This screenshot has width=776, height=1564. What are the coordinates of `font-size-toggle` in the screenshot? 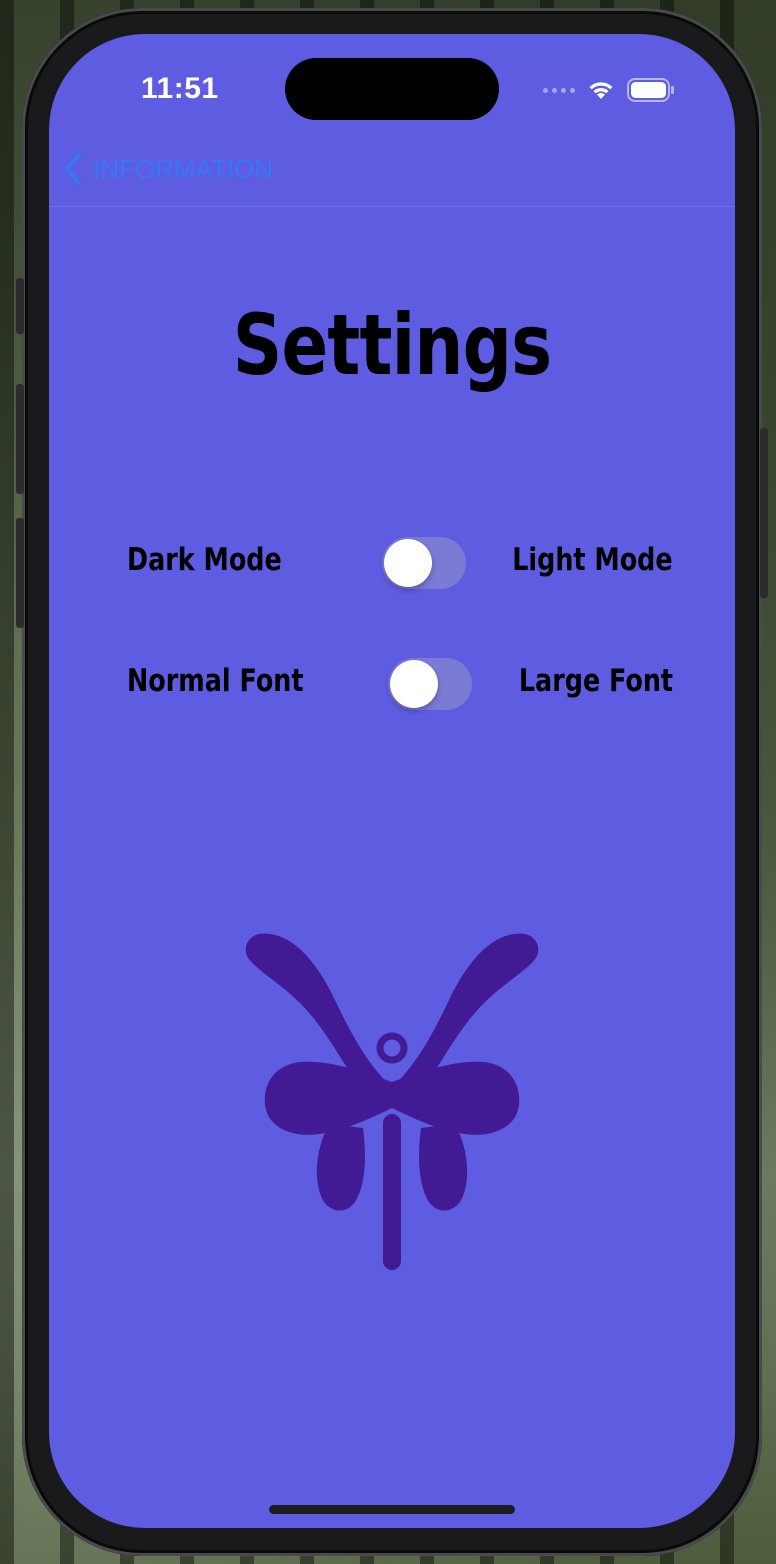 It's located at (430, 684).